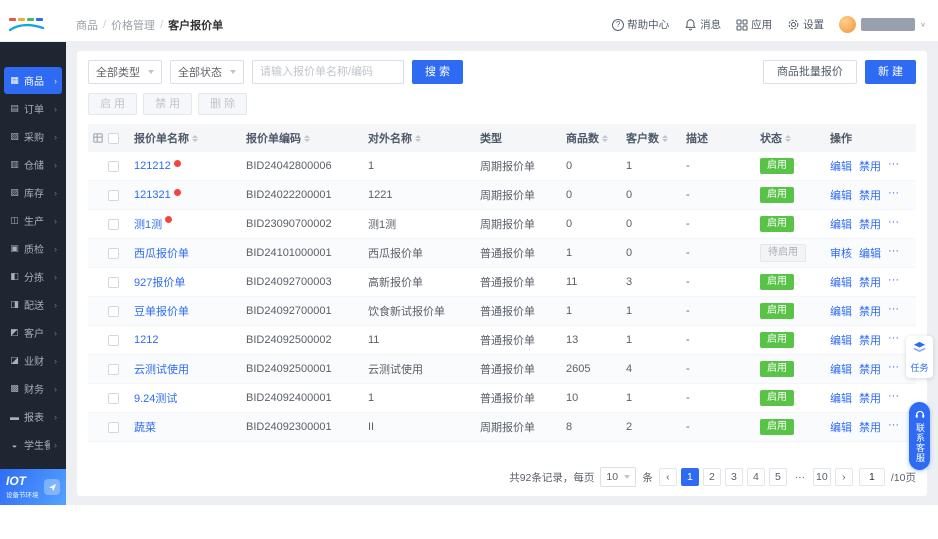 The image size is (938, 539). Describe the element at coordinates (33, 487) in the screenshot. I see `iot-banner: IOT 设备节环境` at that location.